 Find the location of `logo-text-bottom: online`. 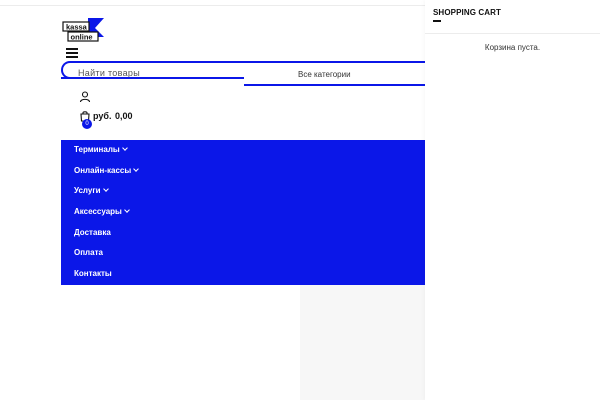

logo-text-bottom: online is located at coordinates (82, 37).